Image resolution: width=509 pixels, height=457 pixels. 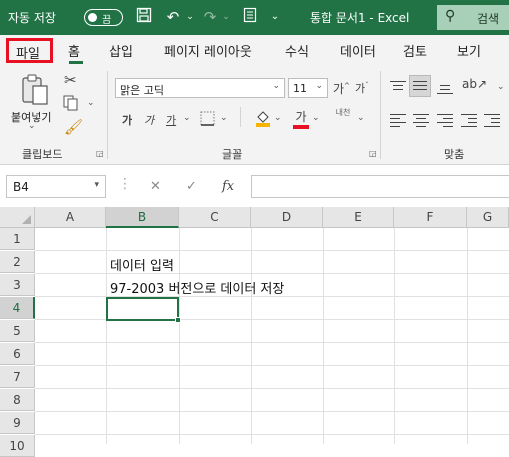 What do you see at coordinates (275, 17) in the screenshot?
I see `customize-toolbar-icon: ⌄` at bounding box center [275, 17].